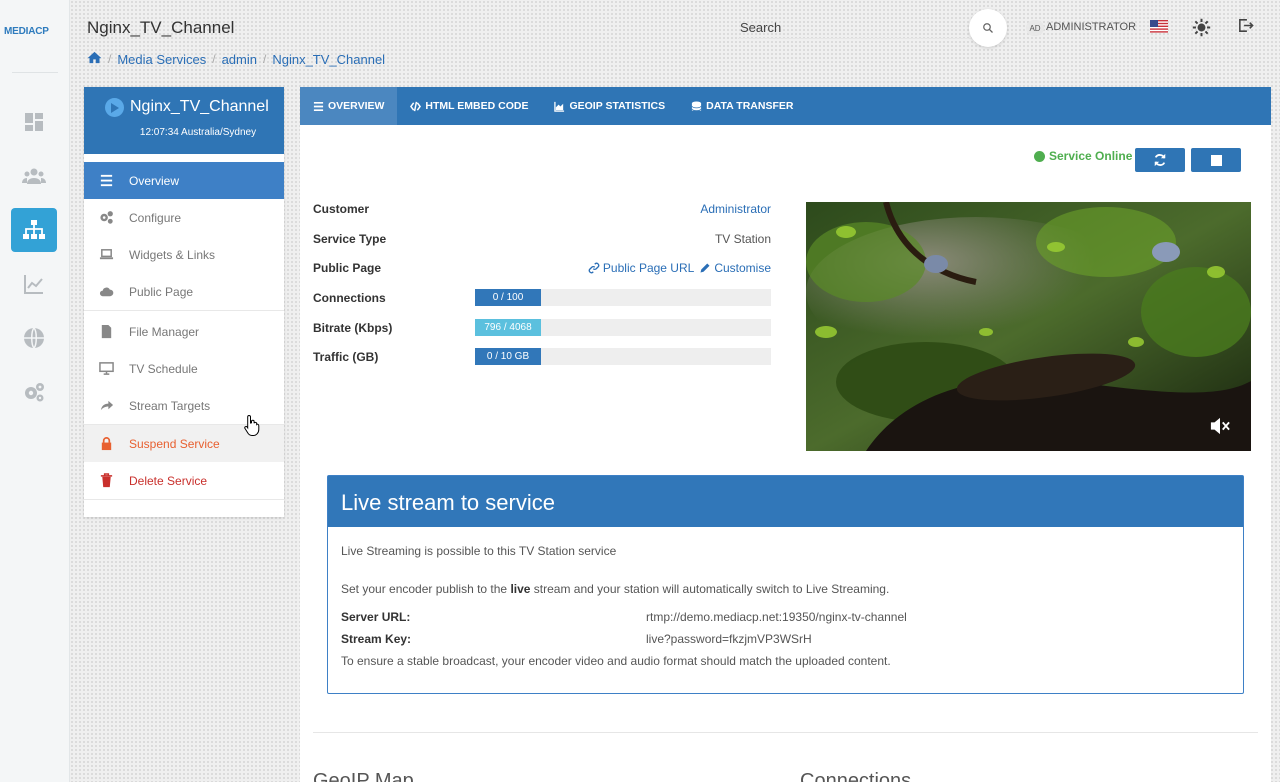 This screenshot has width=1280, height=782. Describe the element at coordinates (35, 72) in the screenshot. I see `rail-divider` at that location.